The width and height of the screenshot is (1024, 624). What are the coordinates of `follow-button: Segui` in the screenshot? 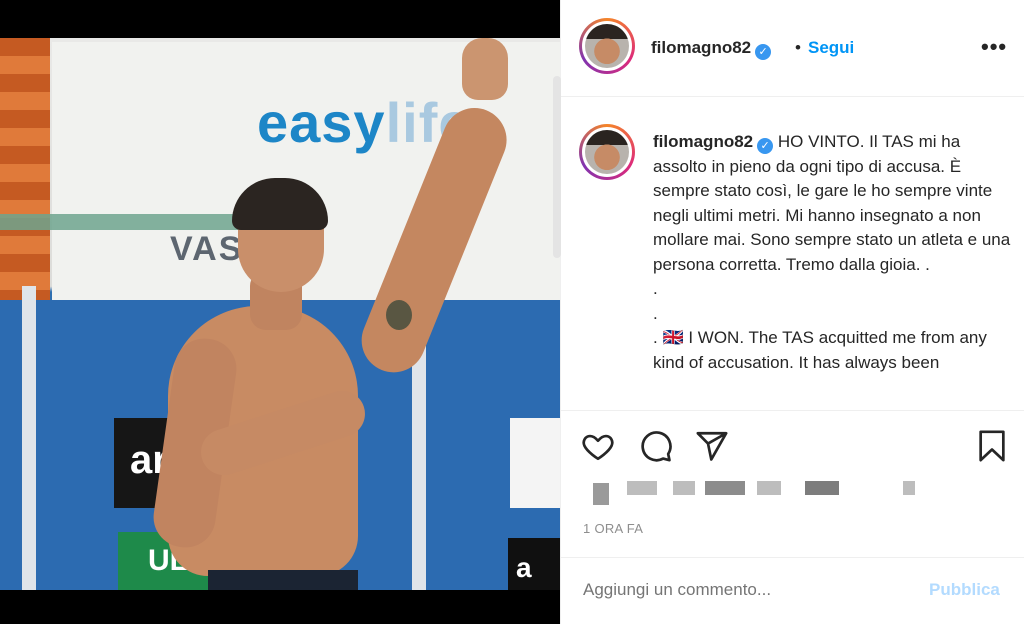 It's located at (831, 48).